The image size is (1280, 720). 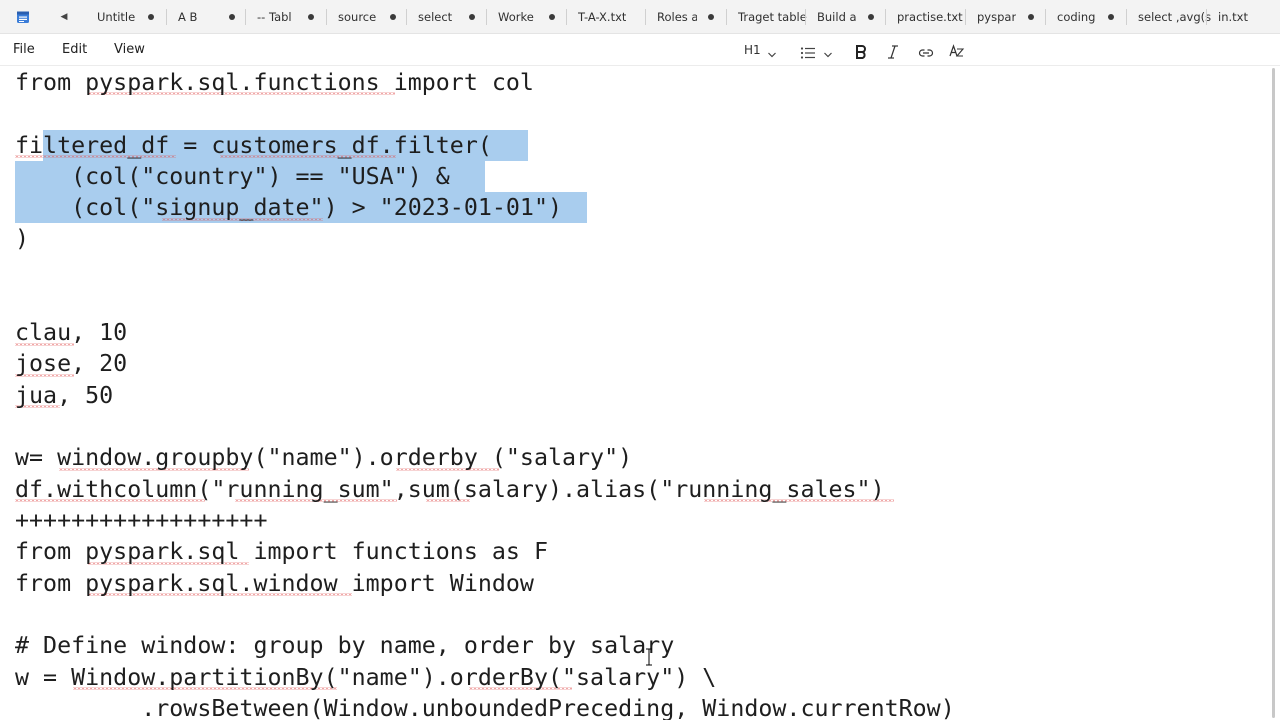 I want to click on tab-label: source, so click(x=357, y=17).